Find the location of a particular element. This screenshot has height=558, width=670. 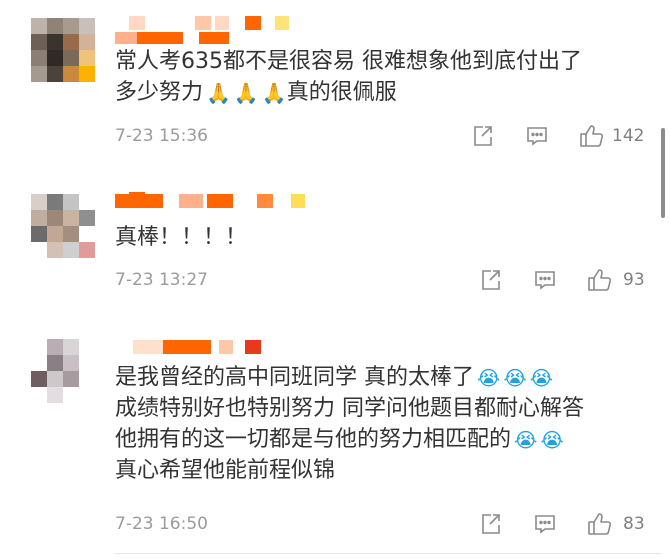

comment-line: 他拥有的这一切都是与他的努力相匹配的 😭 😭 is located at coordinates (349, 439).